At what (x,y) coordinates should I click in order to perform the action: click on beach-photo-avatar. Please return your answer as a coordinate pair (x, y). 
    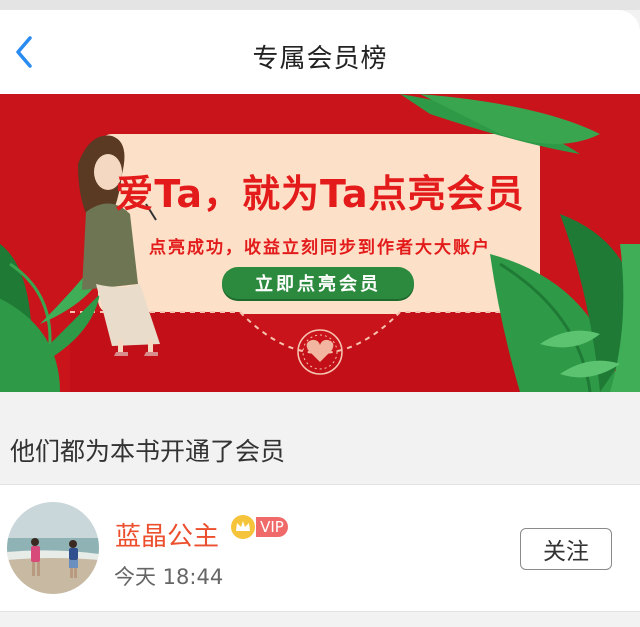
    Looking at the image, I should click on (53, 548).